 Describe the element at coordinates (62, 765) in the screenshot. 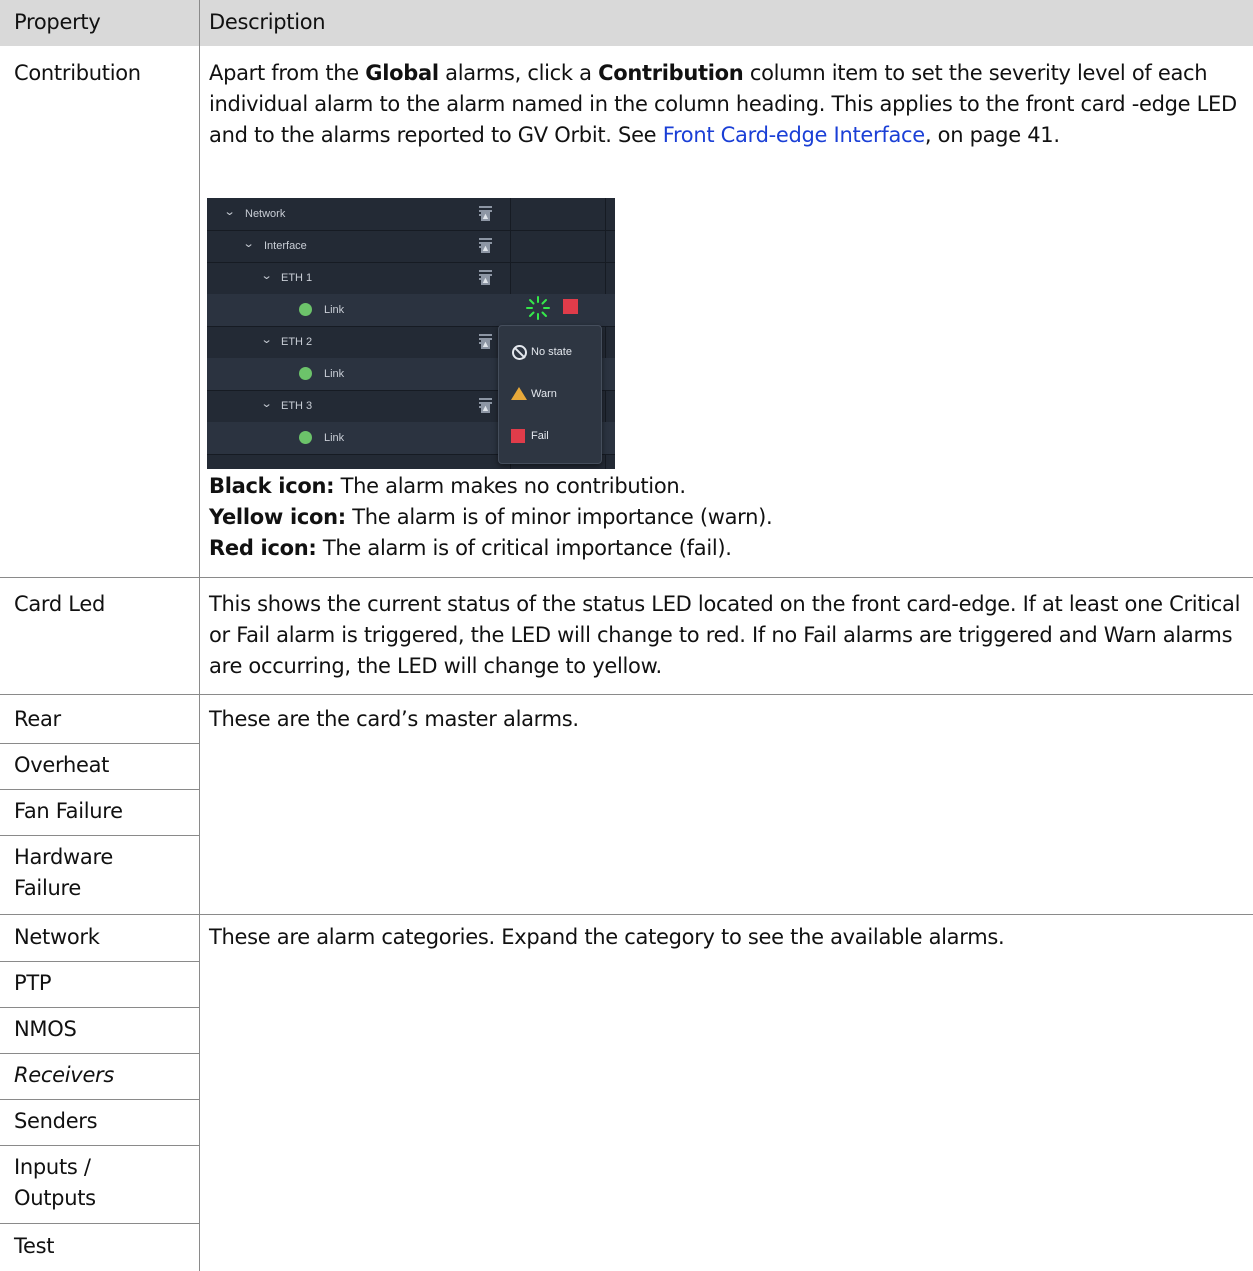

I see `property-overheat: Overheat` at that location.